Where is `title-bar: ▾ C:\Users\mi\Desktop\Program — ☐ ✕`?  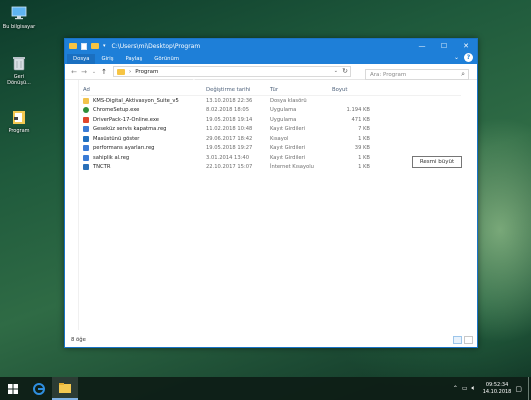
title-bar: ▾ C:\Users\mi\Desktop\Program — ☐ ✕ is located at coordinates (271, 46).